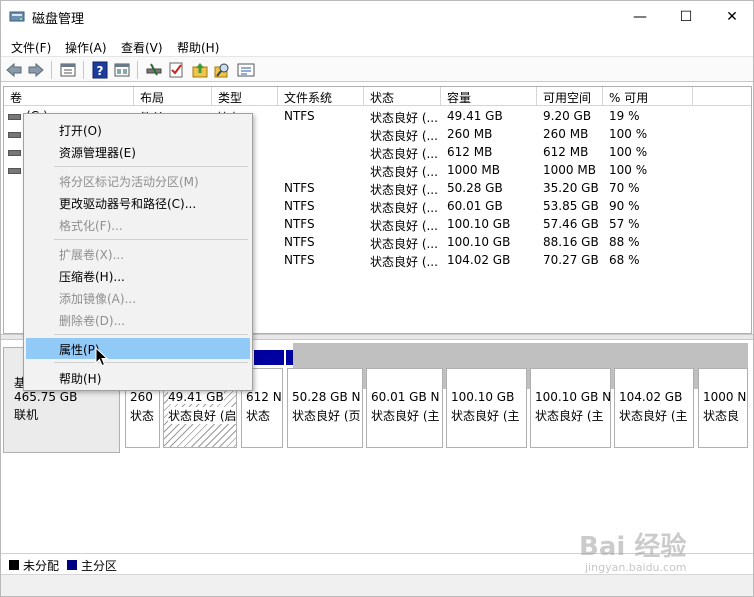  Describe the element at coordinates (566, 152) in the screenshot. I see `cell-free-space: 612 MB` at that location.